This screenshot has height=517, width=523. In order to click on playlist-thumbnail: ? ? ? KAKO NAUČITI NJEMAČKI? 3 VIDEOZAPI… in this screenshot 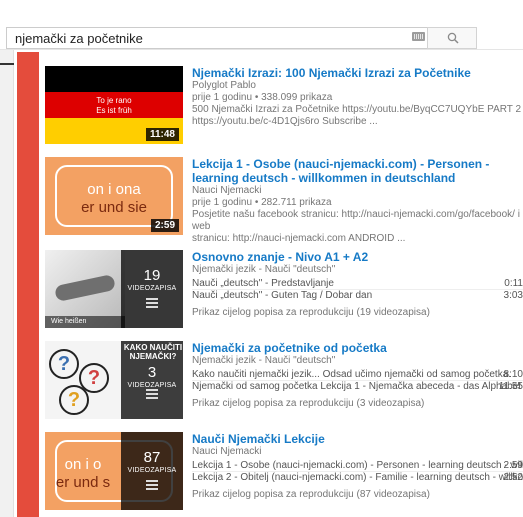, I will do `click(114, 380)`.